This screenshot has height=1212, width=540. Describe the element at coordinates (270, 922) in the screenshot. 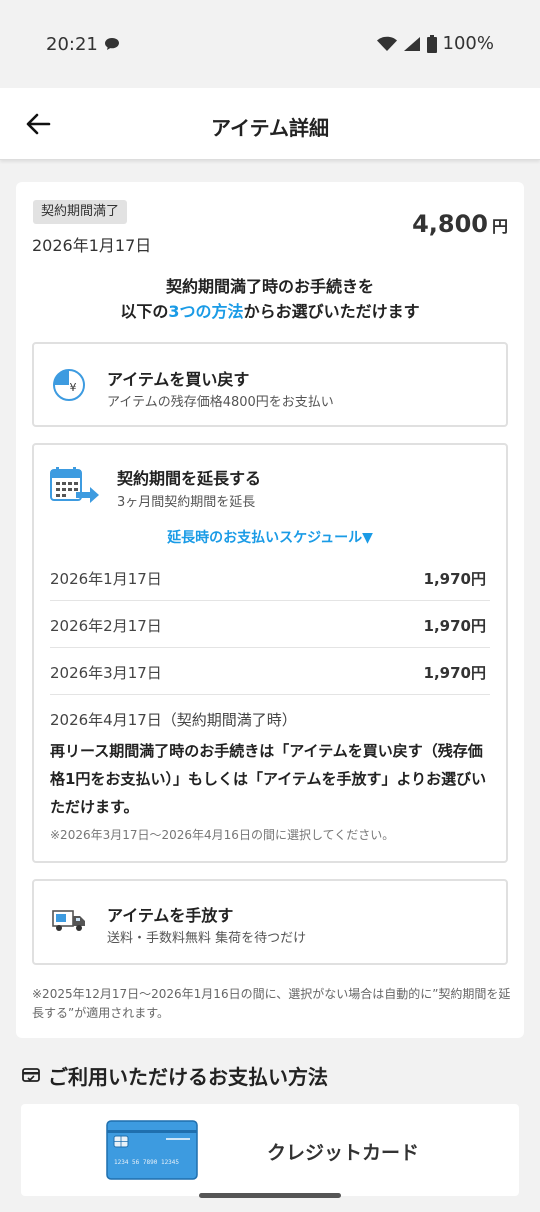

I see `option-release: アイテムを手放す 送料・手数料無料 集荷を待つだけ` at that location.